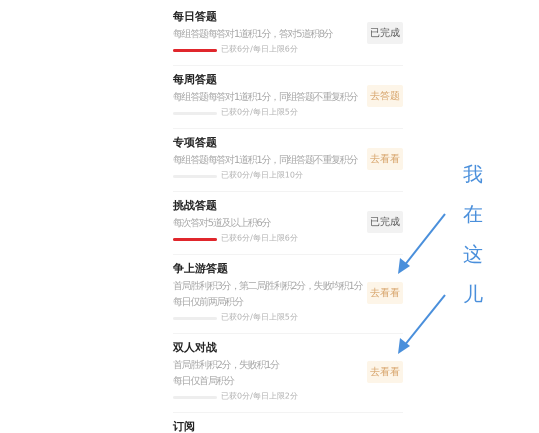 The height and width of the screenshot is (433, 539). I want to click on task-description: 每日仅首局积分, so click(204, 381).